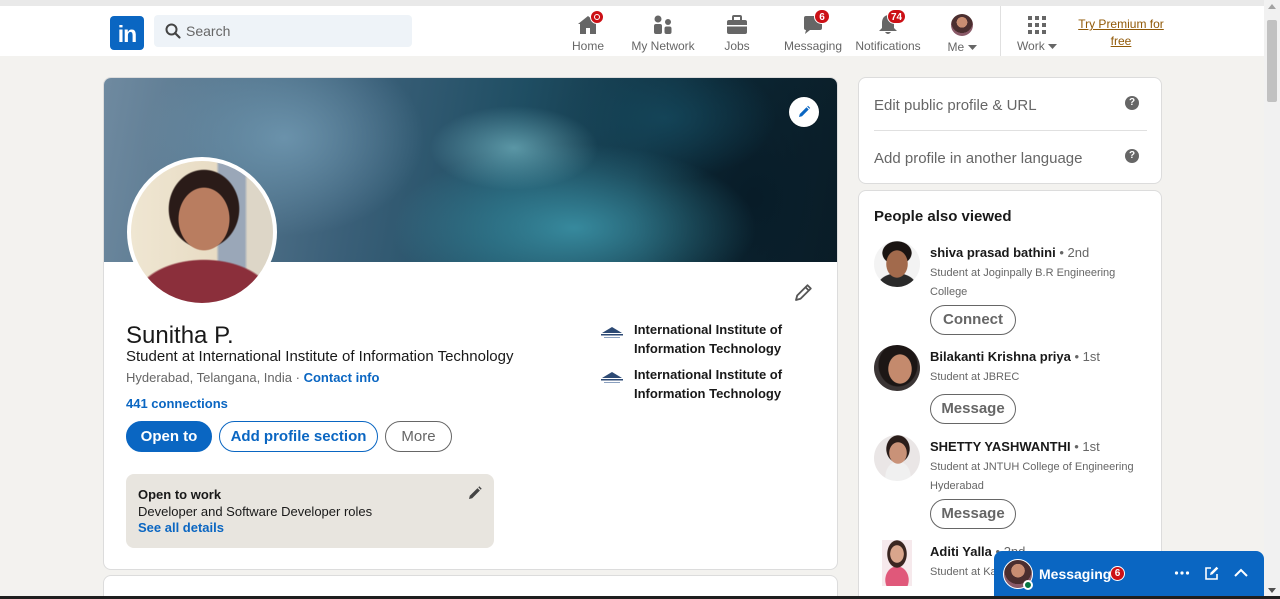 This screenshot has height=599, width=1280. Describe the element at coordinates (418, 436) in the screenshot. I see `more-button: More` at that location.